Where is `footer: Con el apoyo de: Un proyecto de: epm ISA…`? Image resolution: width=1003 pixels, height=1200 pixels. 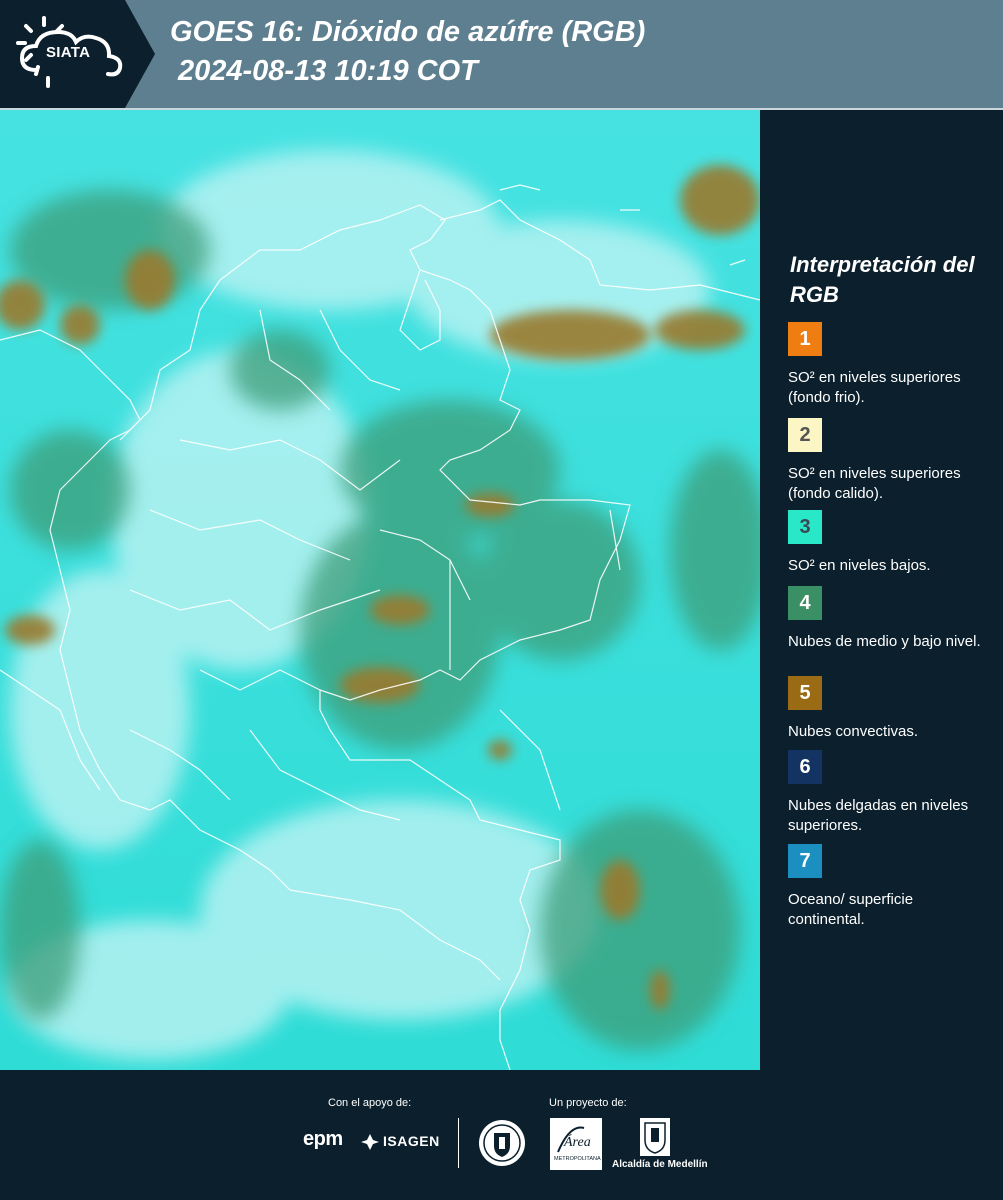 footer: Con el apoyo de: Un proyecto de: epm ISA… is located at coordinates (501, 1135).